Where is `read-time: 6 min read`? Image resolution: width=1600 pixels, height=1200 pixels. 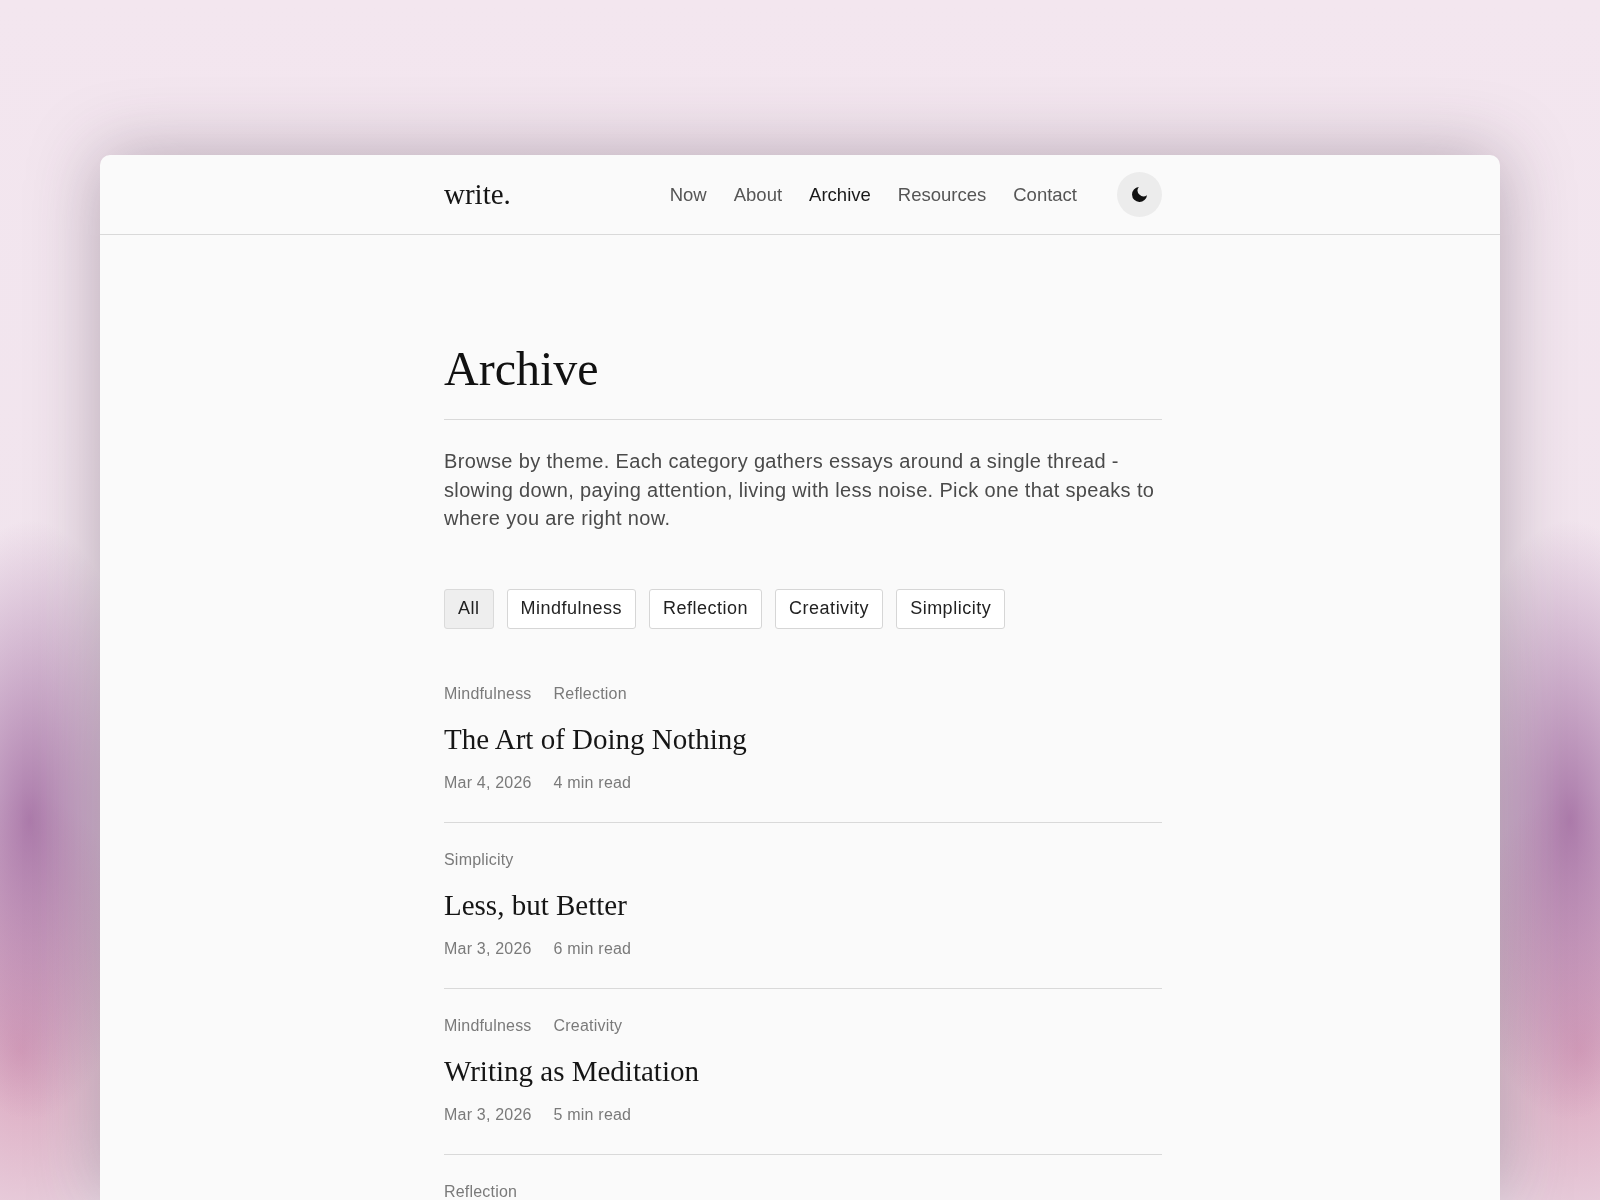 read-time: 6 min read is located at coordinates (592, 948).